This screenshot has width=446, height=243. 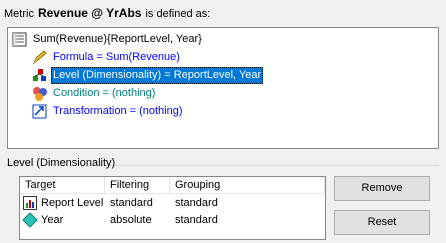 I want to click on report-level-icon, so click(x=30, y=203).